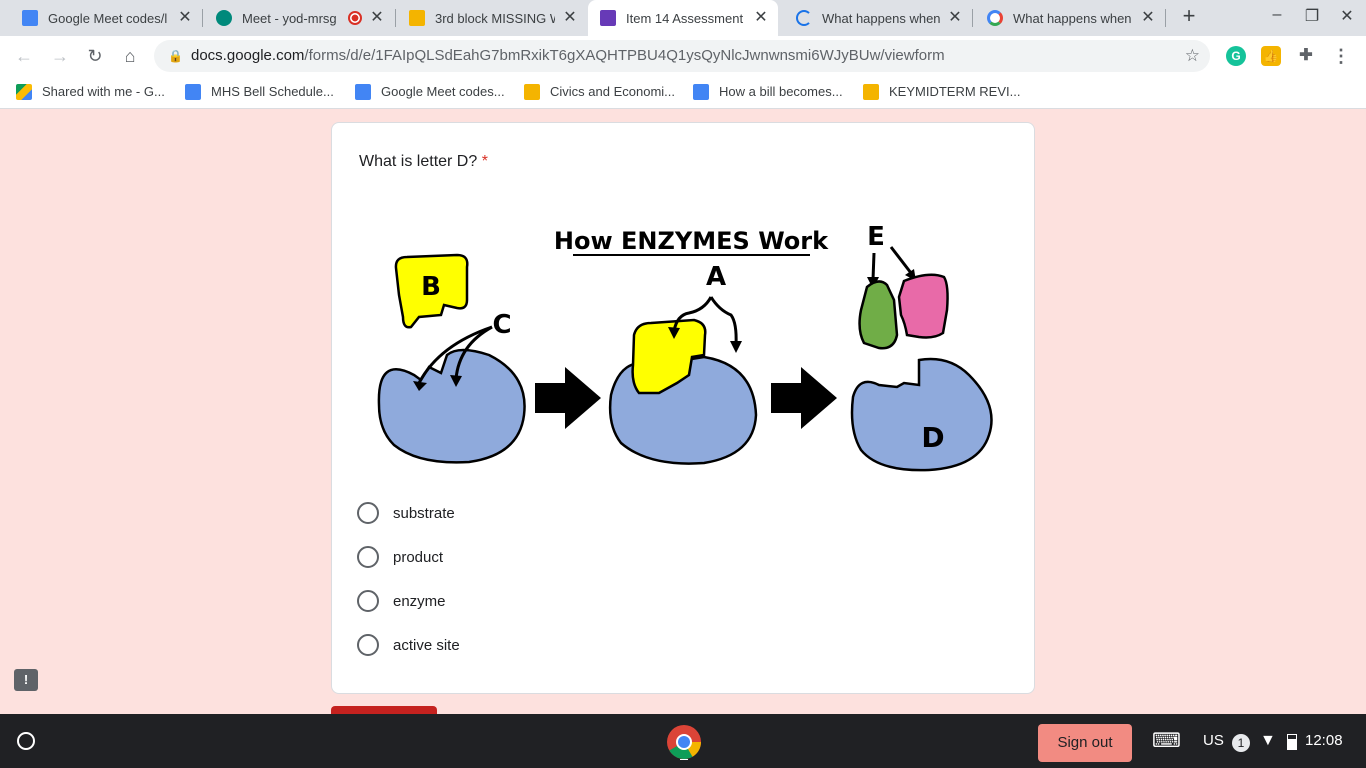 This screenshot has height=768, width=1366. What do you see at coordinates (1341, 56) in the screenshot?
I see `chrome-menu-icon: ⋮` at bounding box center [1341, 56].